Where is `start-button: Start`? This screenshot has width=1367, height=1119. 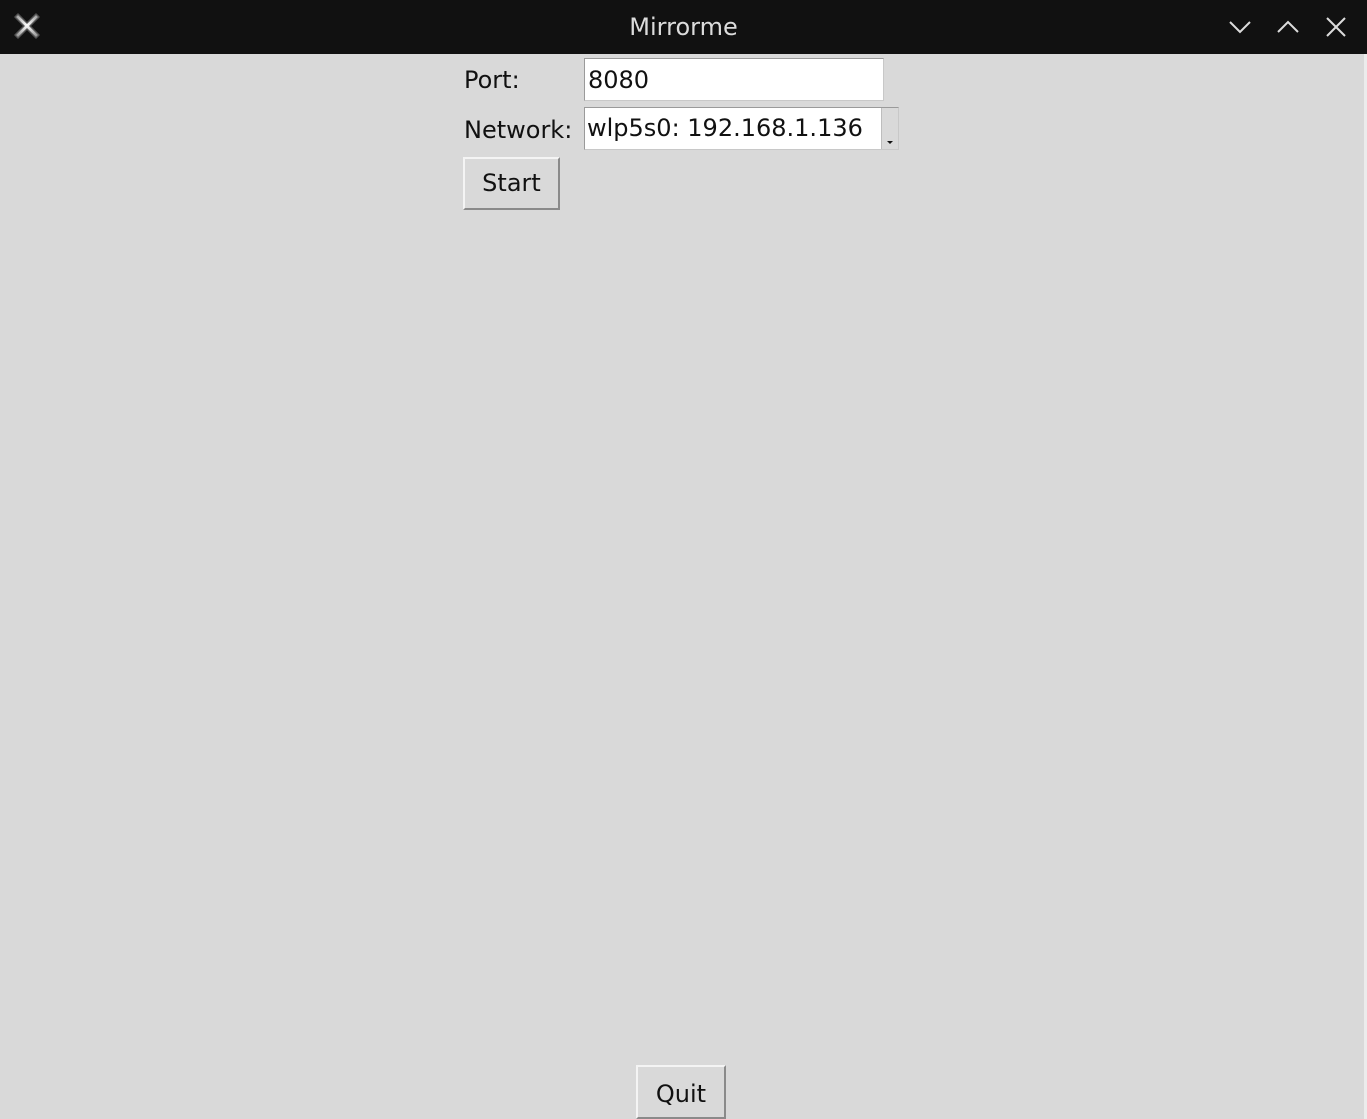
start-button: Start is located at coordinates (511, 183).